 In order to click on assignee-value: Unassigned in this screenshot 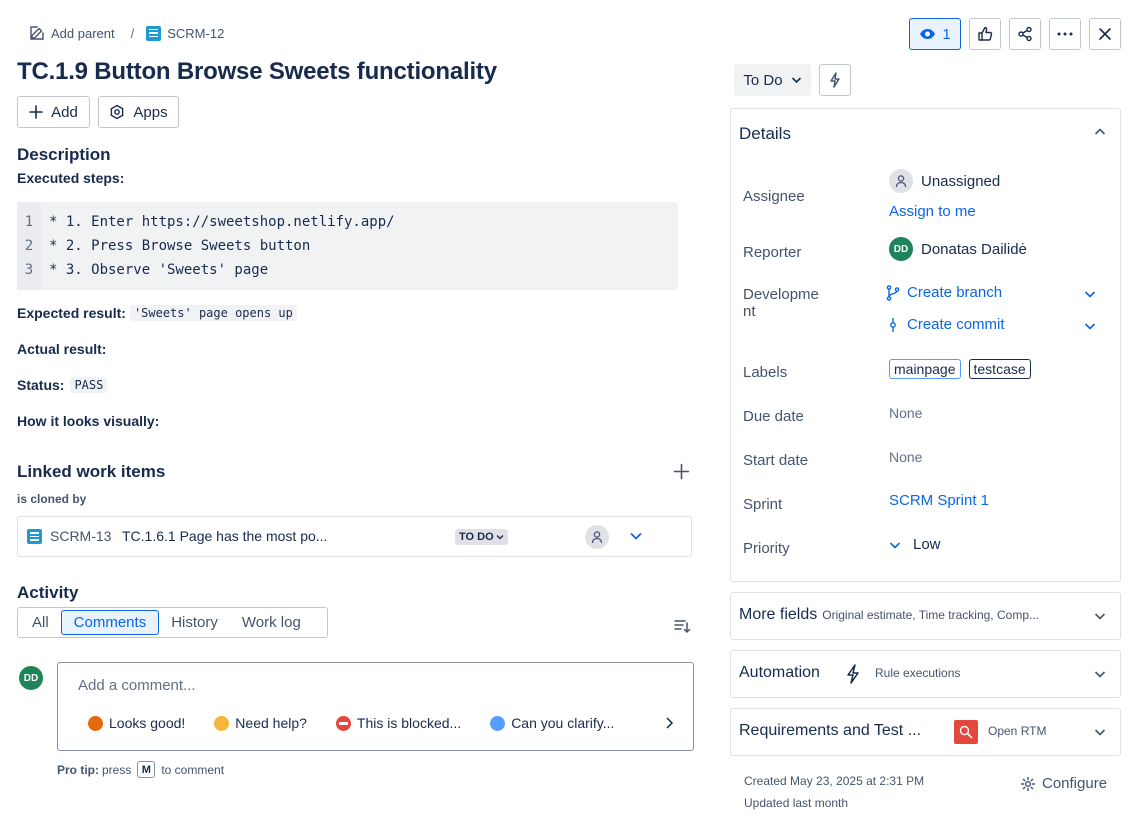, I will do `click(944, 181)`.